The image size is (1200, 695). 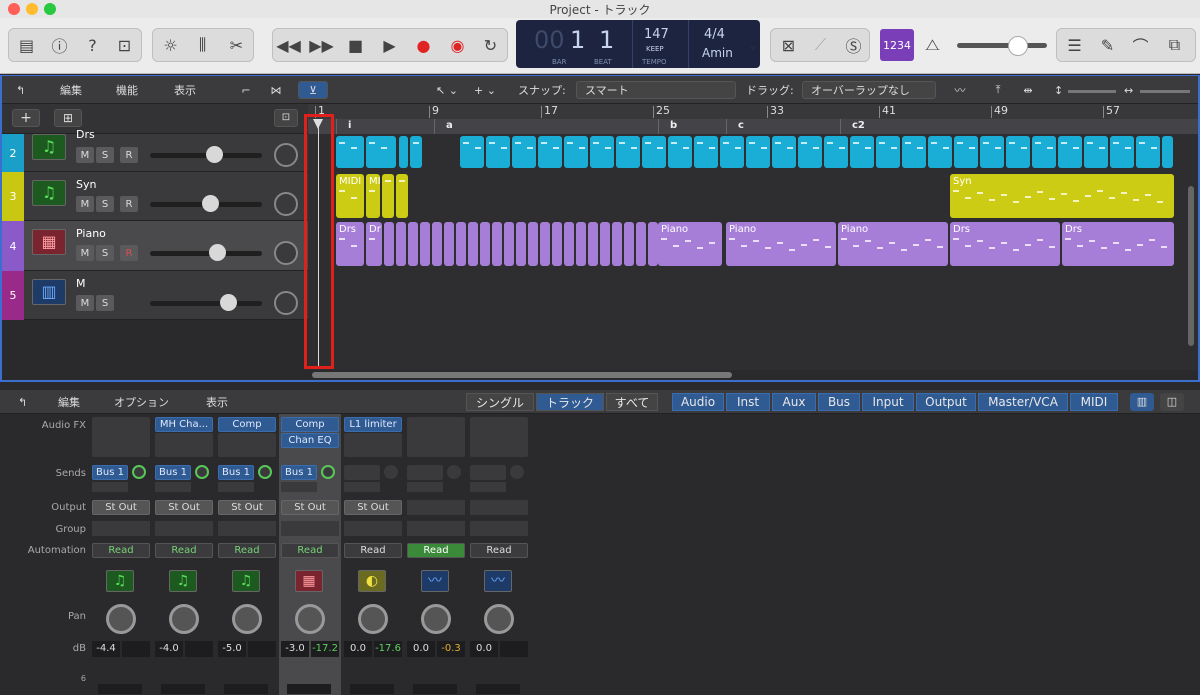 I want to click on mixer-filter-button: Aux, so click(x=794, y=402).